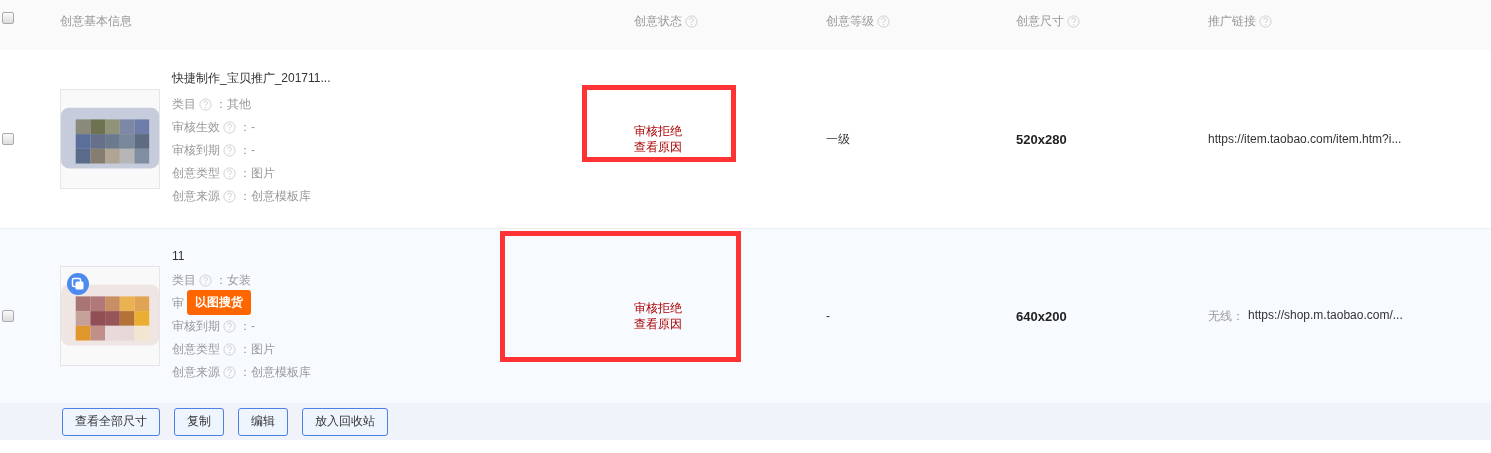 The width and height of the screenshot is (1491, 453). Describe the element at coordinates (828, 316) in the screenshot. I see `level-text: -` at that location.